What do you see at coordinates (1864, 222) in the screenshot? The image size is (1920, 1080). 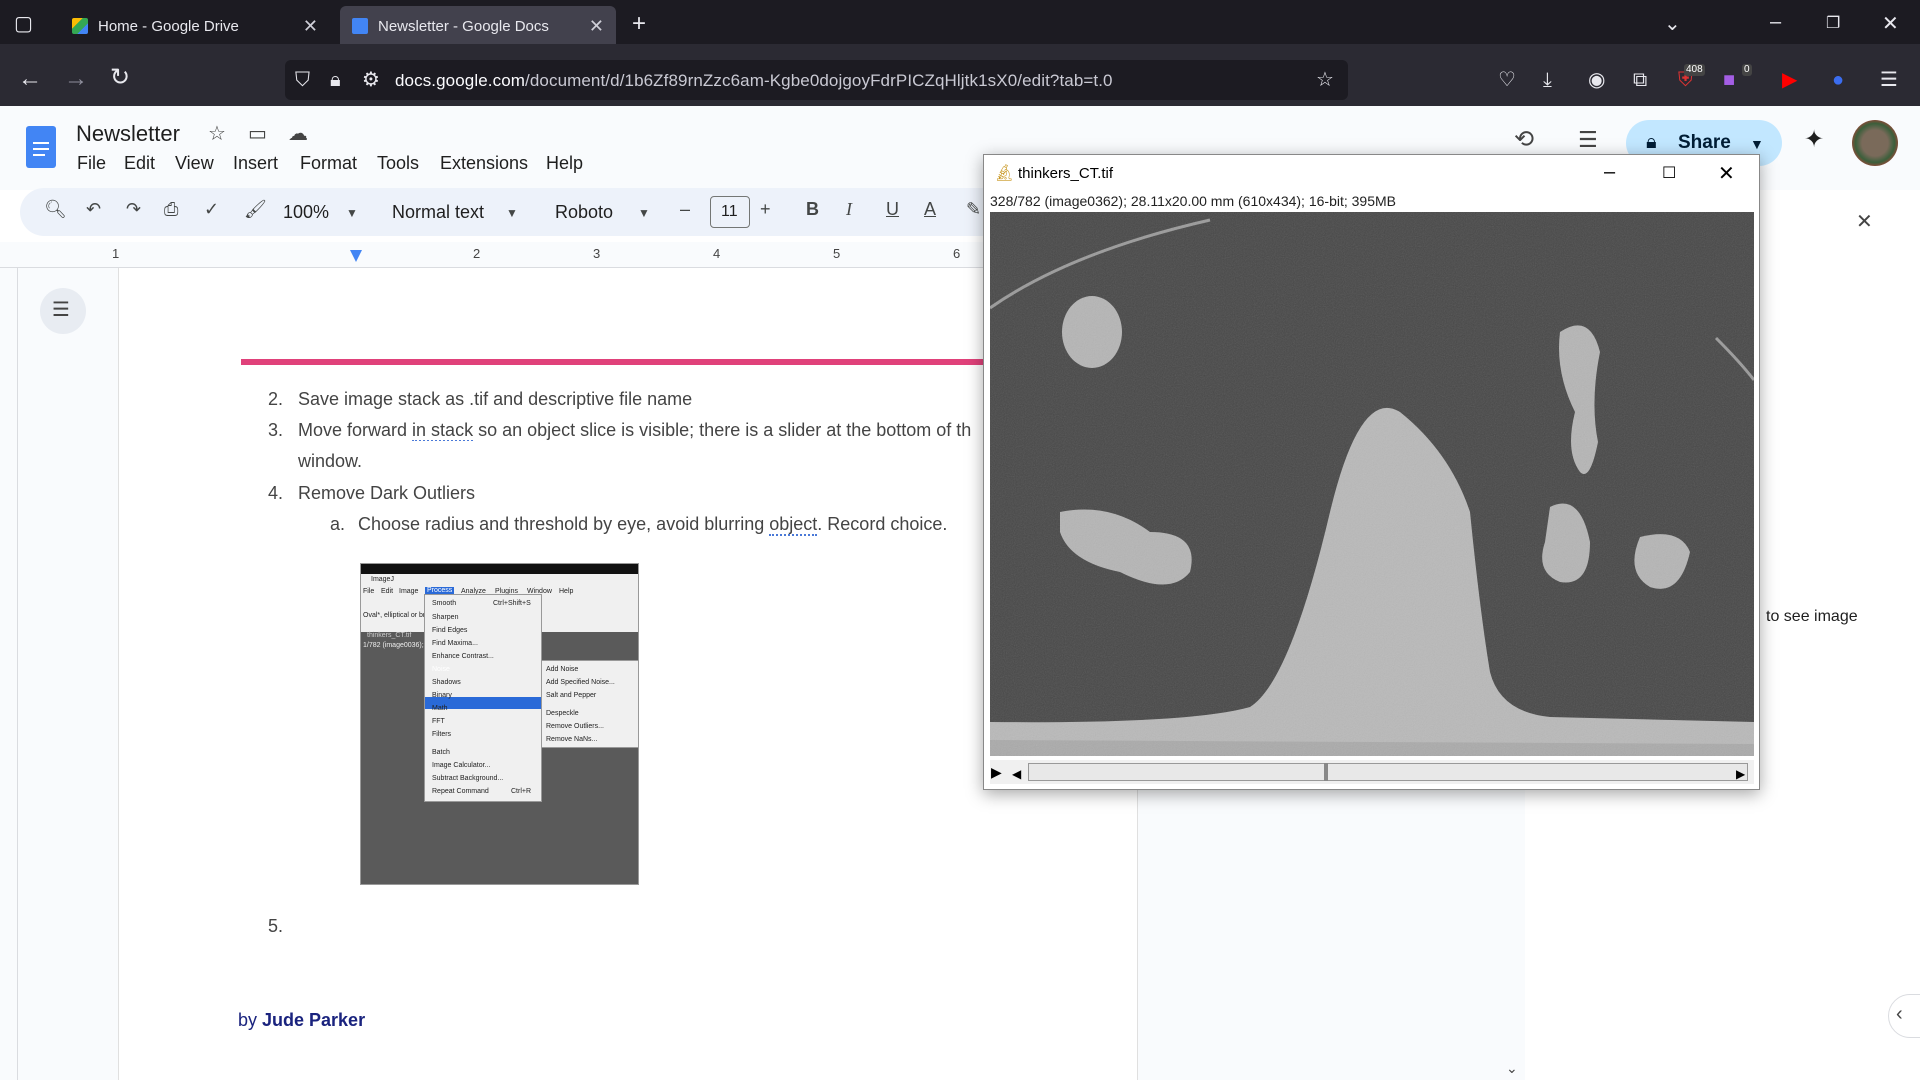 I see `close-panel-icon: ✕` at bounding box center [1864, 222].